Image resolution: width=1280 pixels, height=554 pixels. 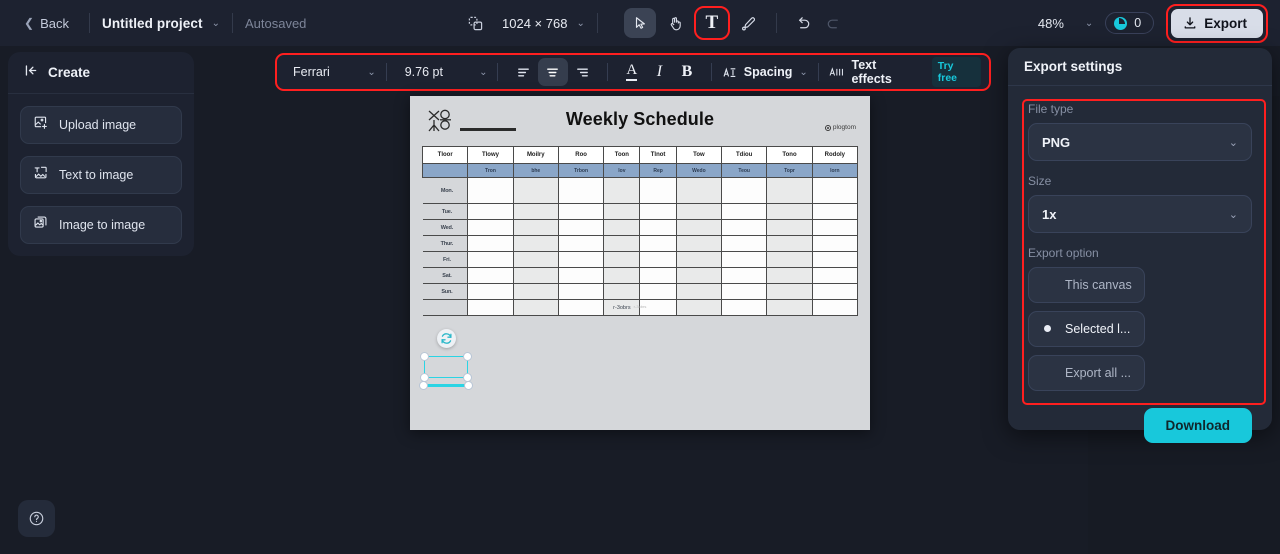 What do you see at coordinates (1049, 214) in the screenshot?
I see `size-value: 1x` at bounding box center [1049, 214].